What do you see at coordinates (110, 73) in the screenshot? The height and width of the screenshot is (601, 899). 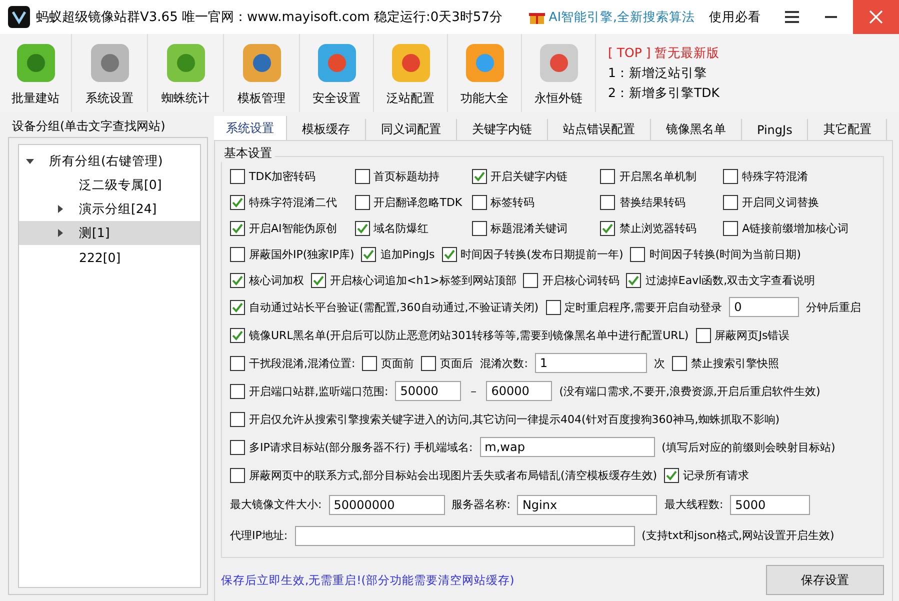 I see `toolbar-button: 系统设置` at bounding box center [110, 73].